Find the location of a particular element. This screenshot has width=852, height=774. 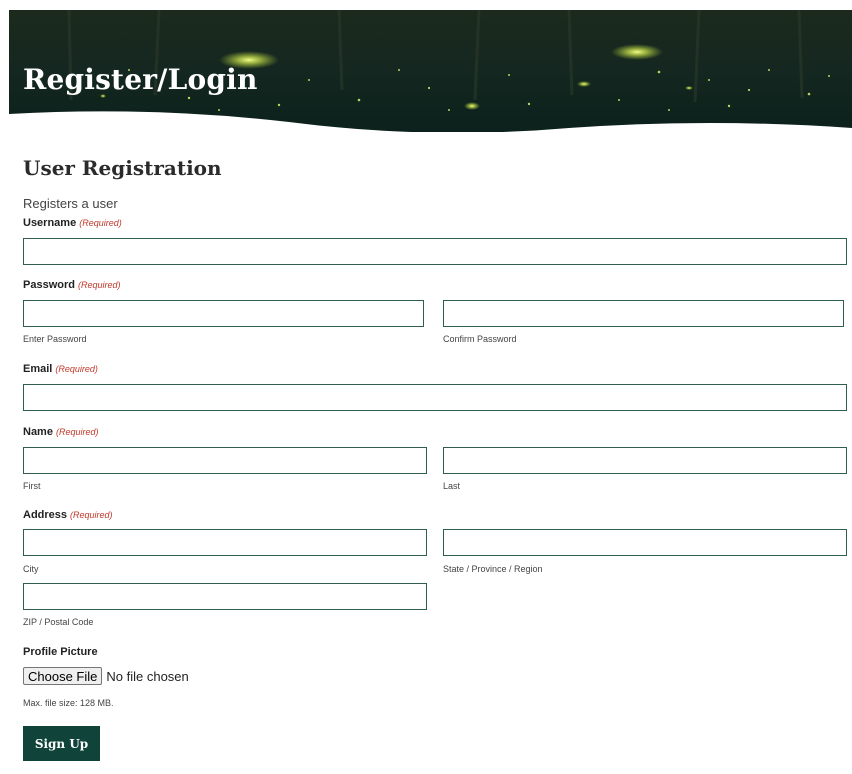

city-input is located at coordinates (225, 542).